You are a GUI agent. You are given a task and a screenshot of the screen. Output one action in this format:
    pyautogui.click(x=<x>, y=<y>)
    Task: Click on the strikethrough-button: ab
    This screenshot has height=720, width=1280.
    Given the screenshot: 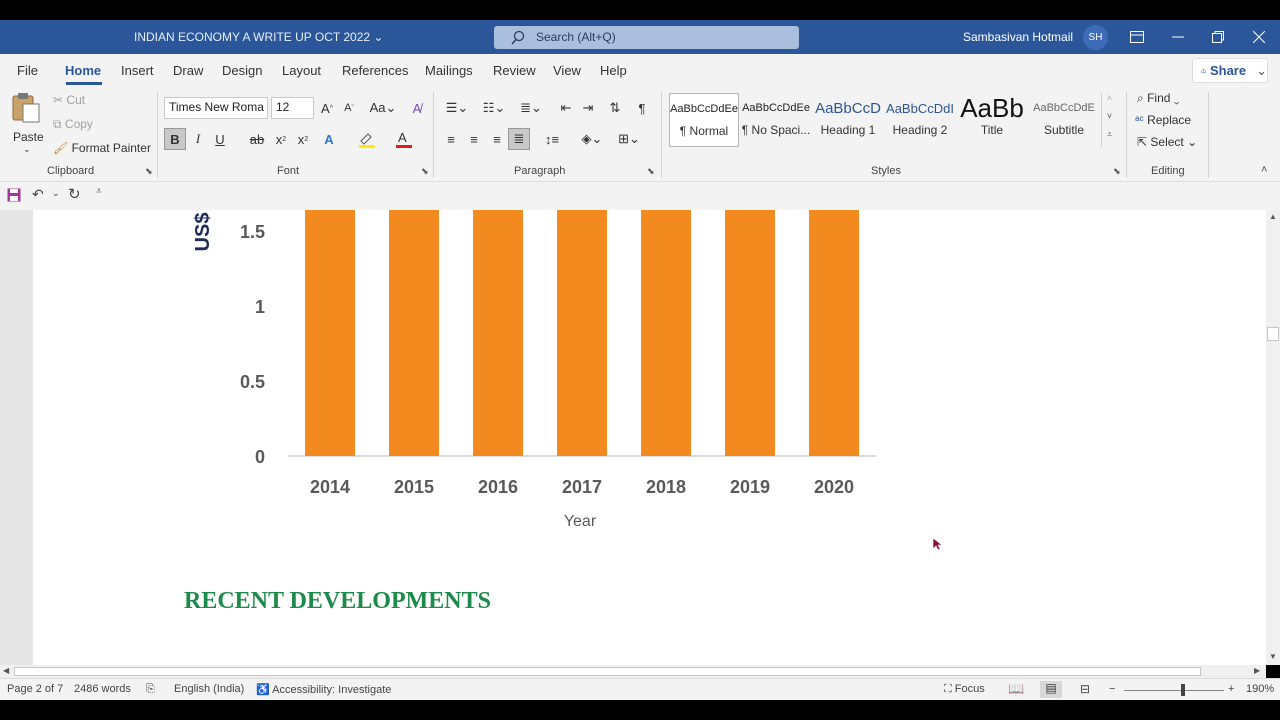 What is the action you would take?
    pyautogui.click(x=257, y=139)
    